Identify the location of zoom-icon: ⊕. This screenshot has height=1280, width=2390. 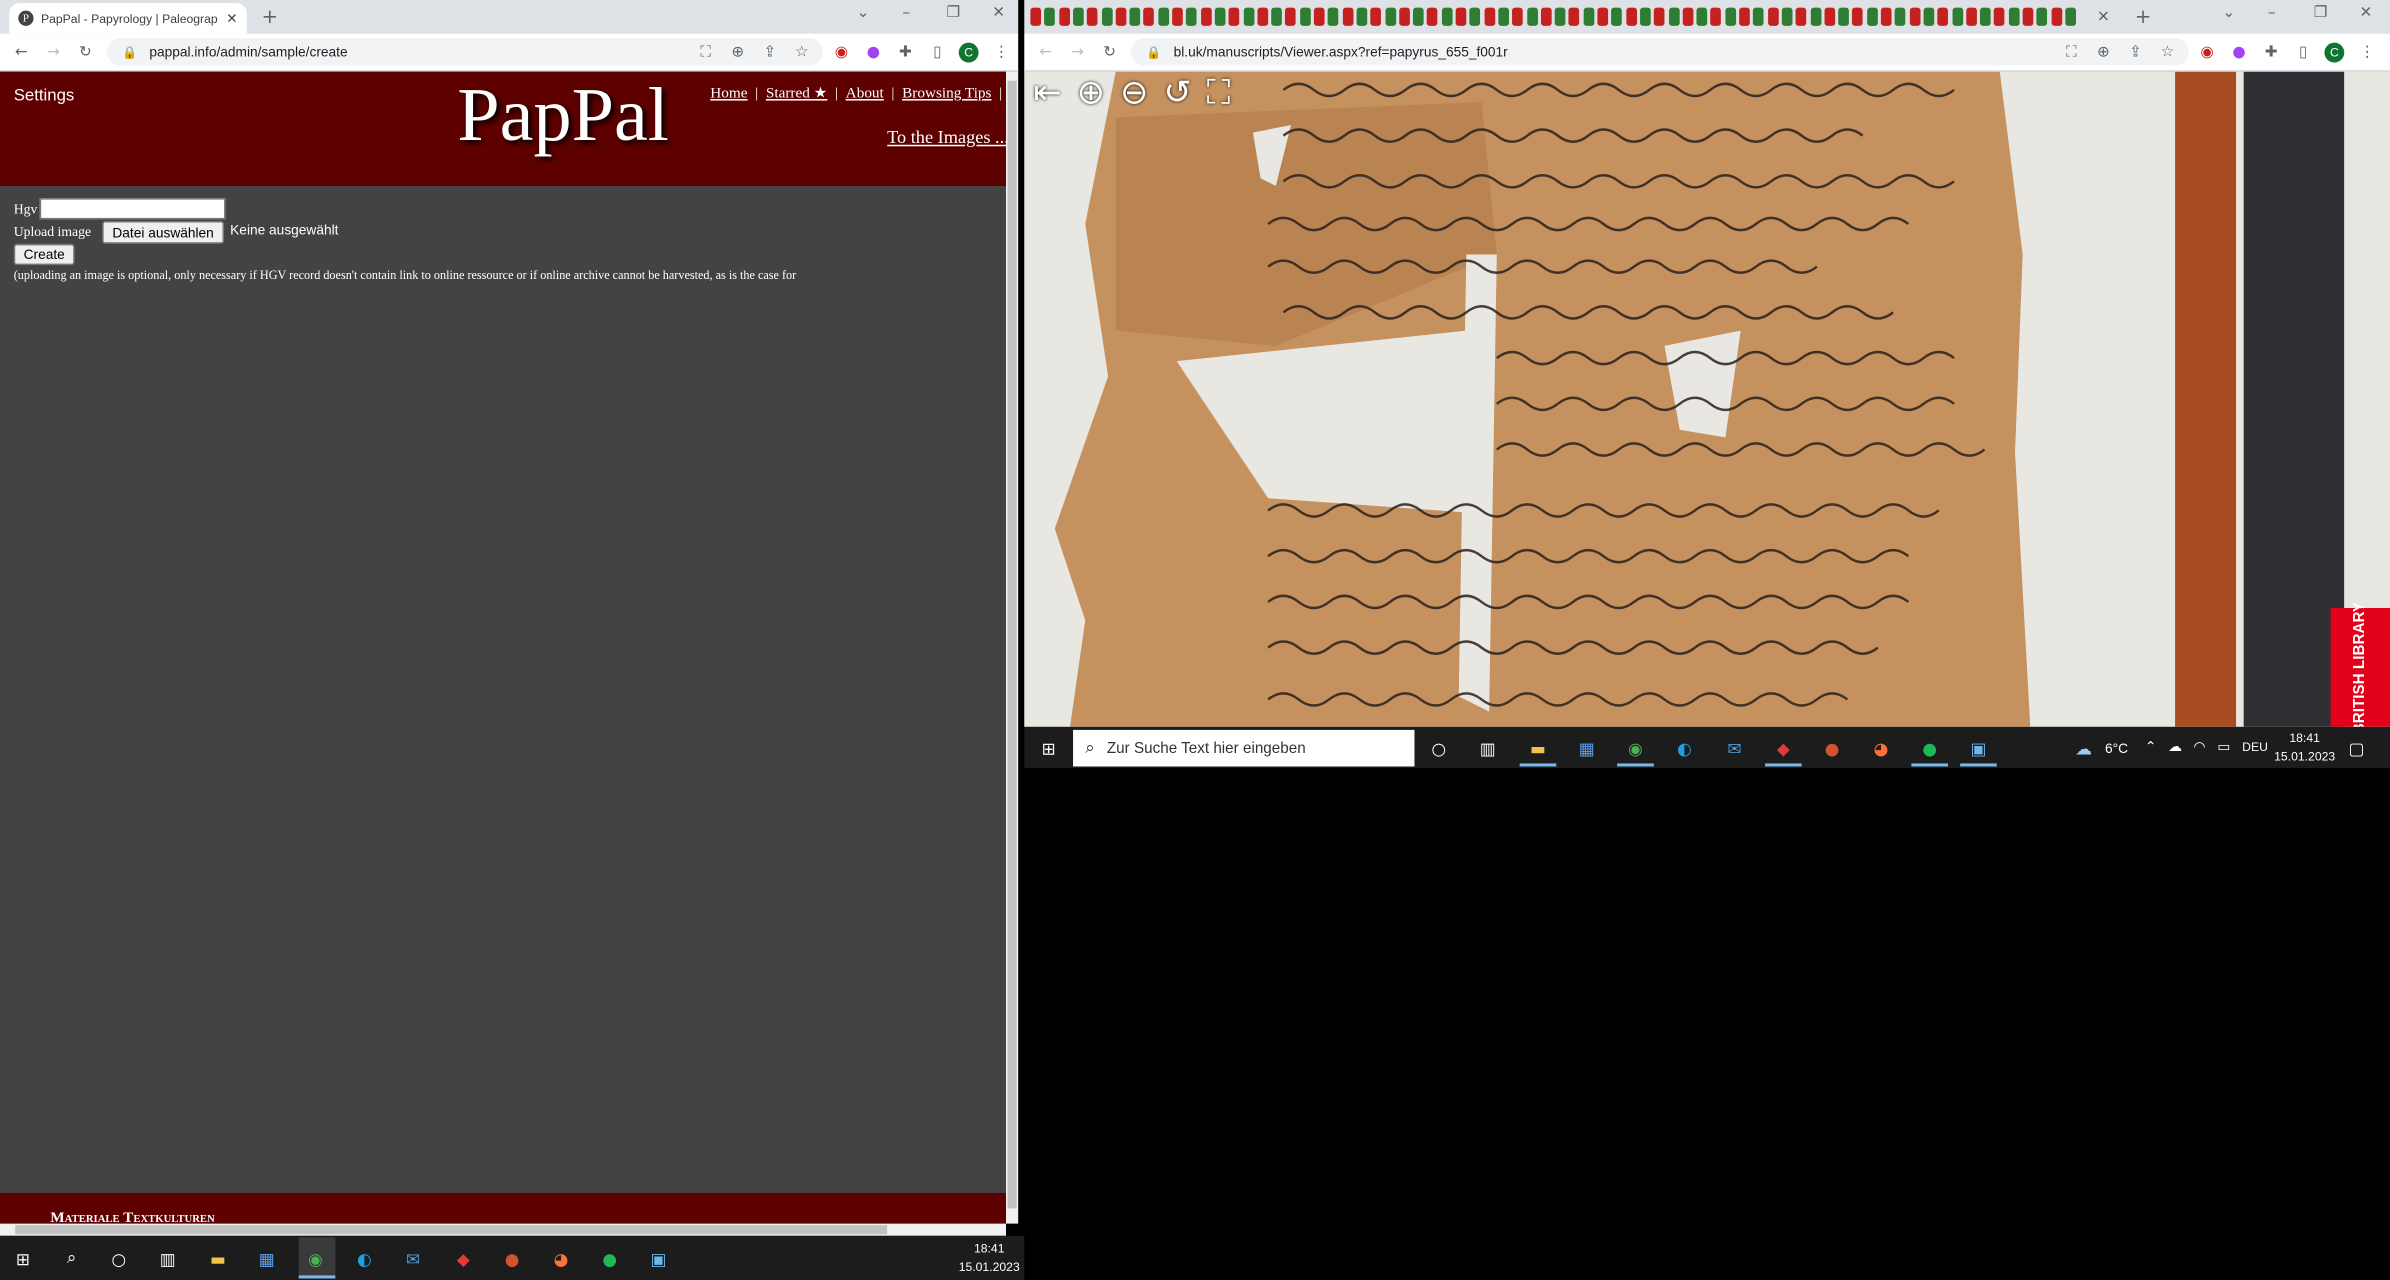
(737, 51).